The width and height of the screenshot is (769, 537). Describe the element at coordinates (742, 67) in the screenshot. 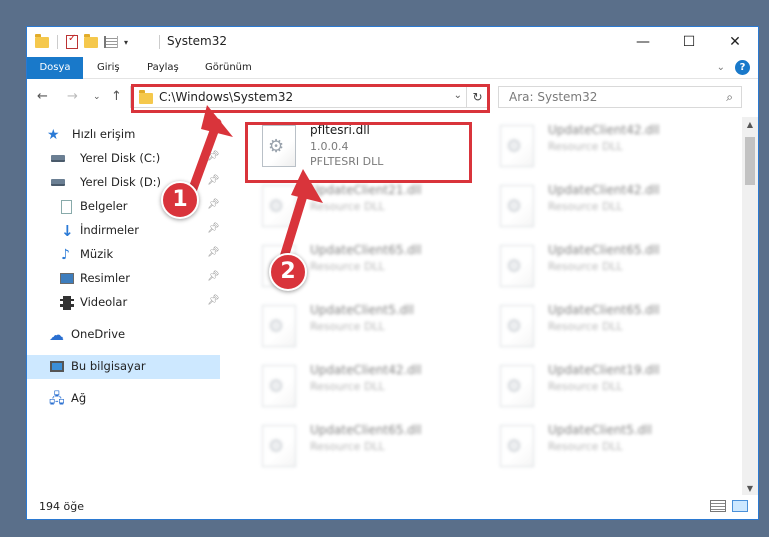

I see `help-icon: ?` at that location.